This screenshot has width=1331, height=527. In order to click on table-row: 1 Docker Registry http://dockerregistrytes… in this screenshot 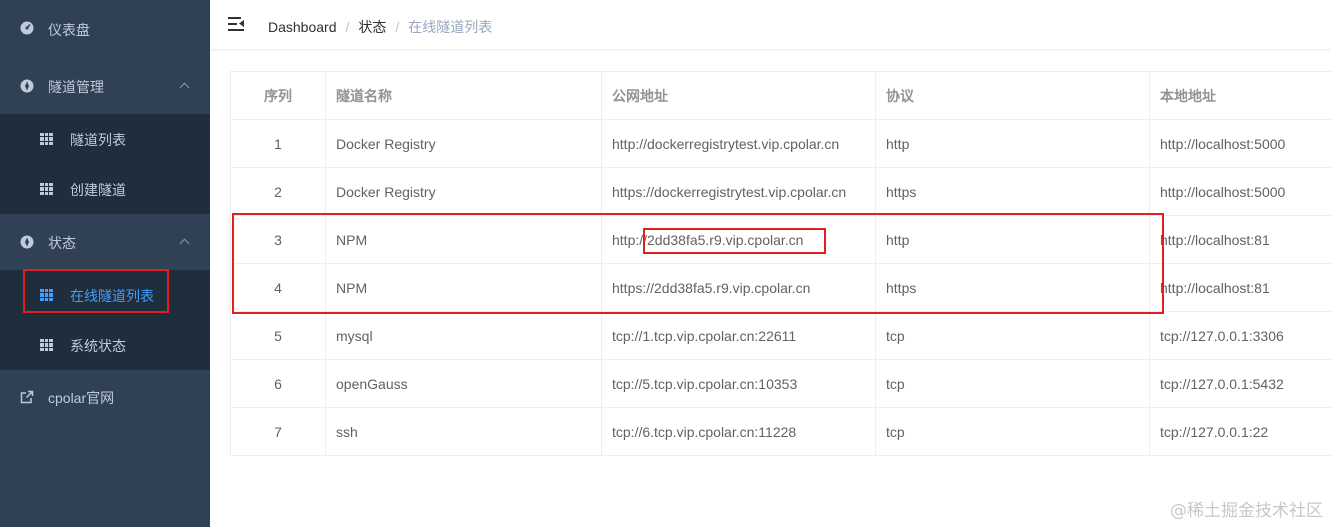, I will do `click(780, 143)`.